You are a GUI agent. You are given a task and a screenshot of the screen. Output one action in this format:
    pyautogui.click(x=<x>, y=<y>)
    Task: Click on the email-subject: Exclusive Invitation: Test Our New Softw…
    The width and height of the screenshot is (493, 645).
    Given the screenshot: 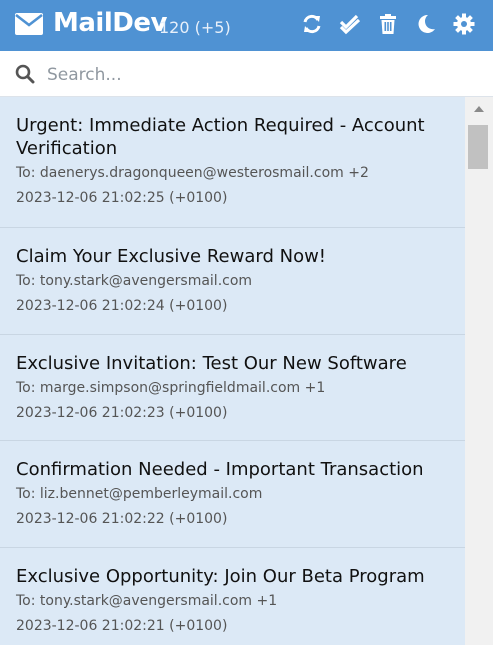 What is the action you would take?
    pyautogui.click(x=211, y=363)
    